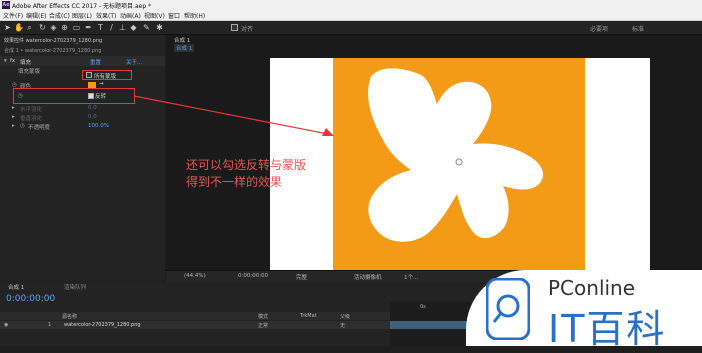 The height and width of the screenshot is (353, 702). What do you see at coordinates (64, 27) in the screenshot?
I see `pan-behind-tool-icon: ⊕` at bounding box center [64, 27].